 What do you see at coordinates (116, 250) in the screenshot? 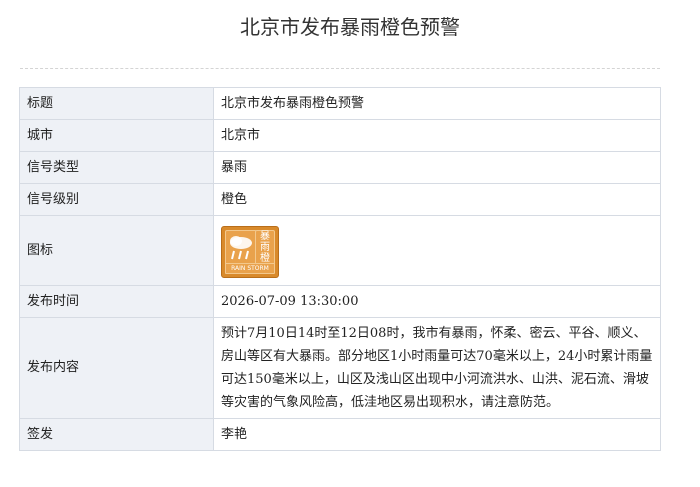
I see `row-label: 图标` at bounding box center [116, 250].